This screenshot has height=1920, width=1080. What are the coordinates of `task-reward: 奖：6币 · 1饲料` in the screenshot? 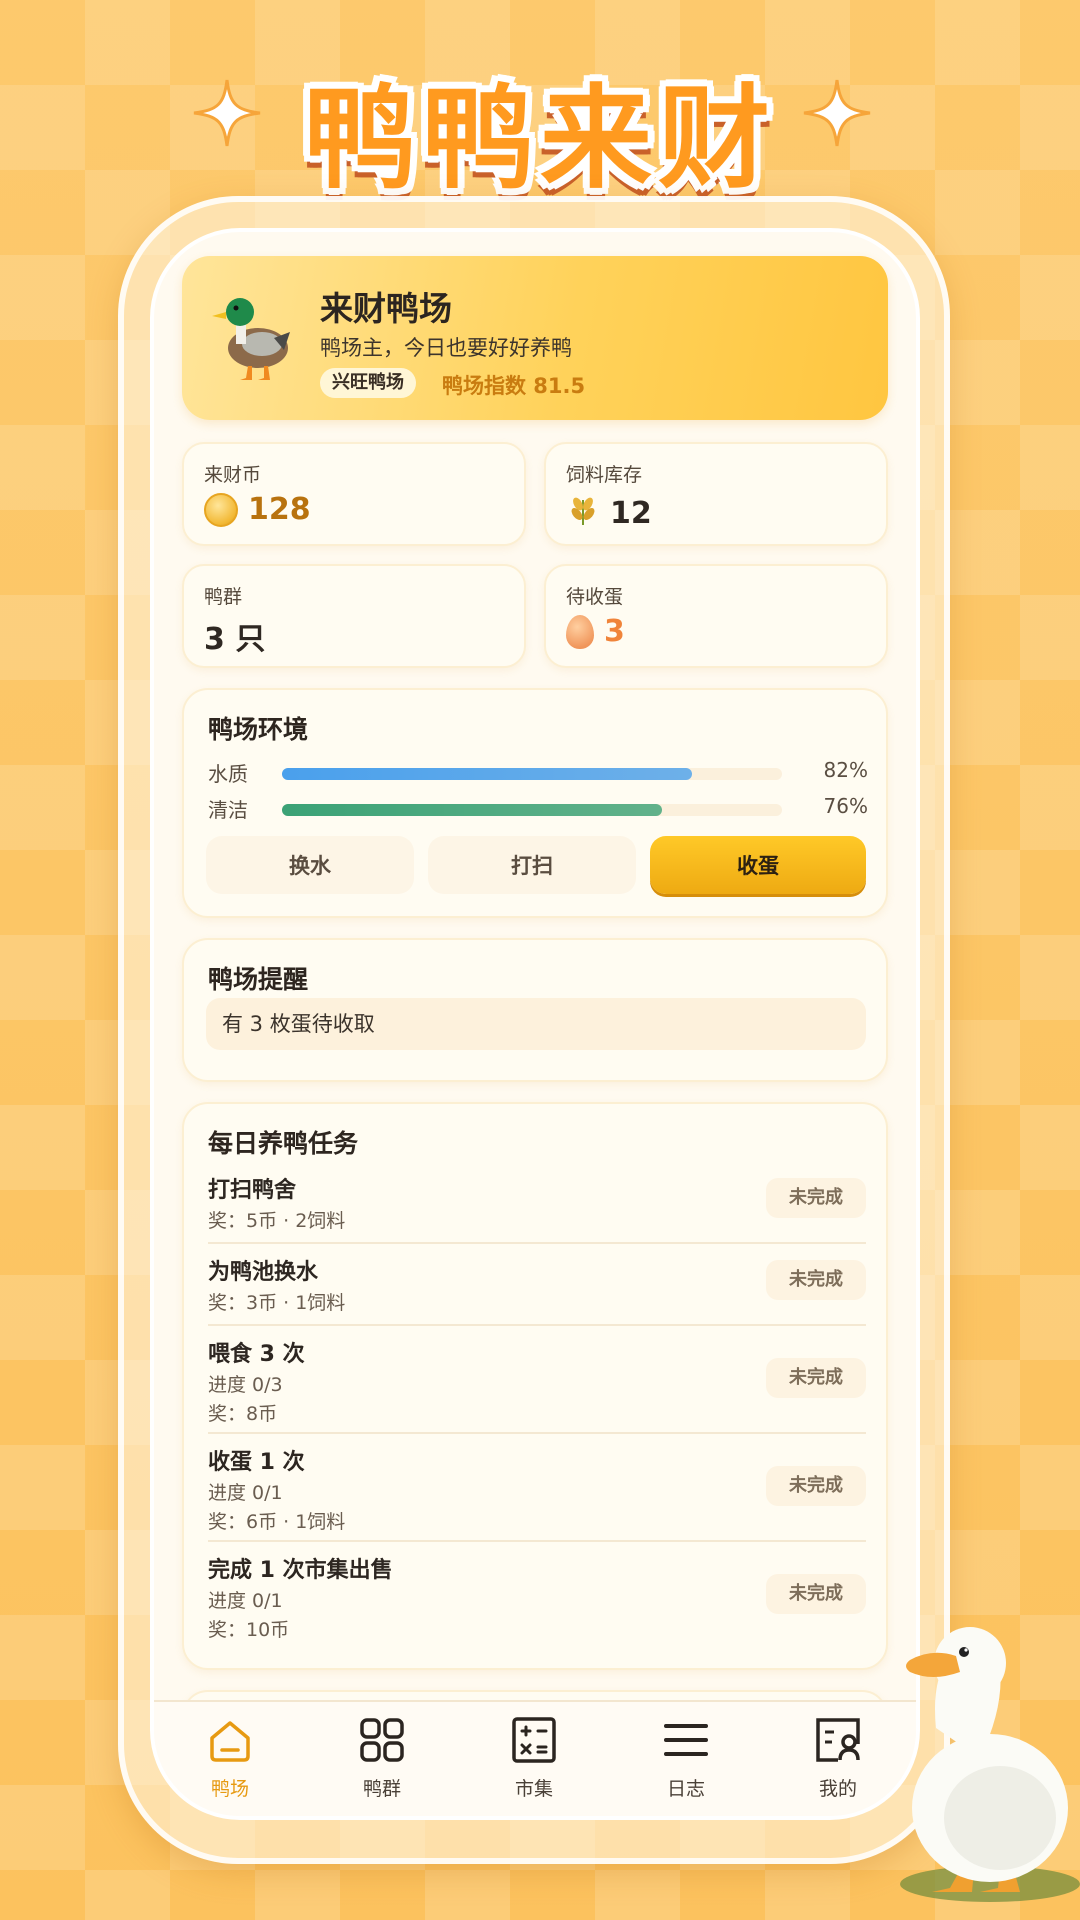 It's located at (277, 1522).